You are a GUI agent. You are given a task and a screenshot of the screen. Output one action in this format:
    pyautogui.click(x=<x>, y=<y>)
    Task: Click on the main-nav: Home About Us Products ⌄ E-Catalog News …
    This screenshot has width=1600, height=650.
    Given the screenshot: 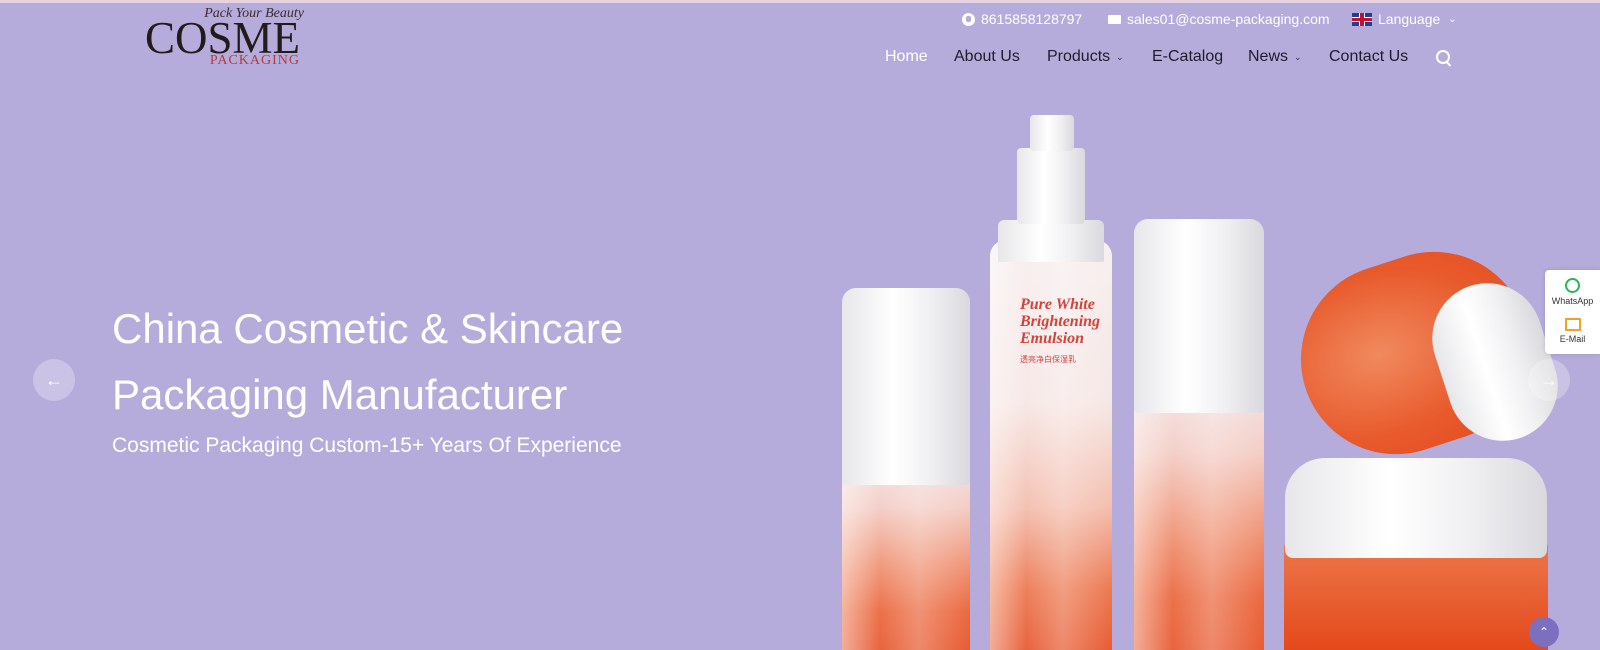 What is the action you would take?
    pyautogui.click(x=800, y=60)
    